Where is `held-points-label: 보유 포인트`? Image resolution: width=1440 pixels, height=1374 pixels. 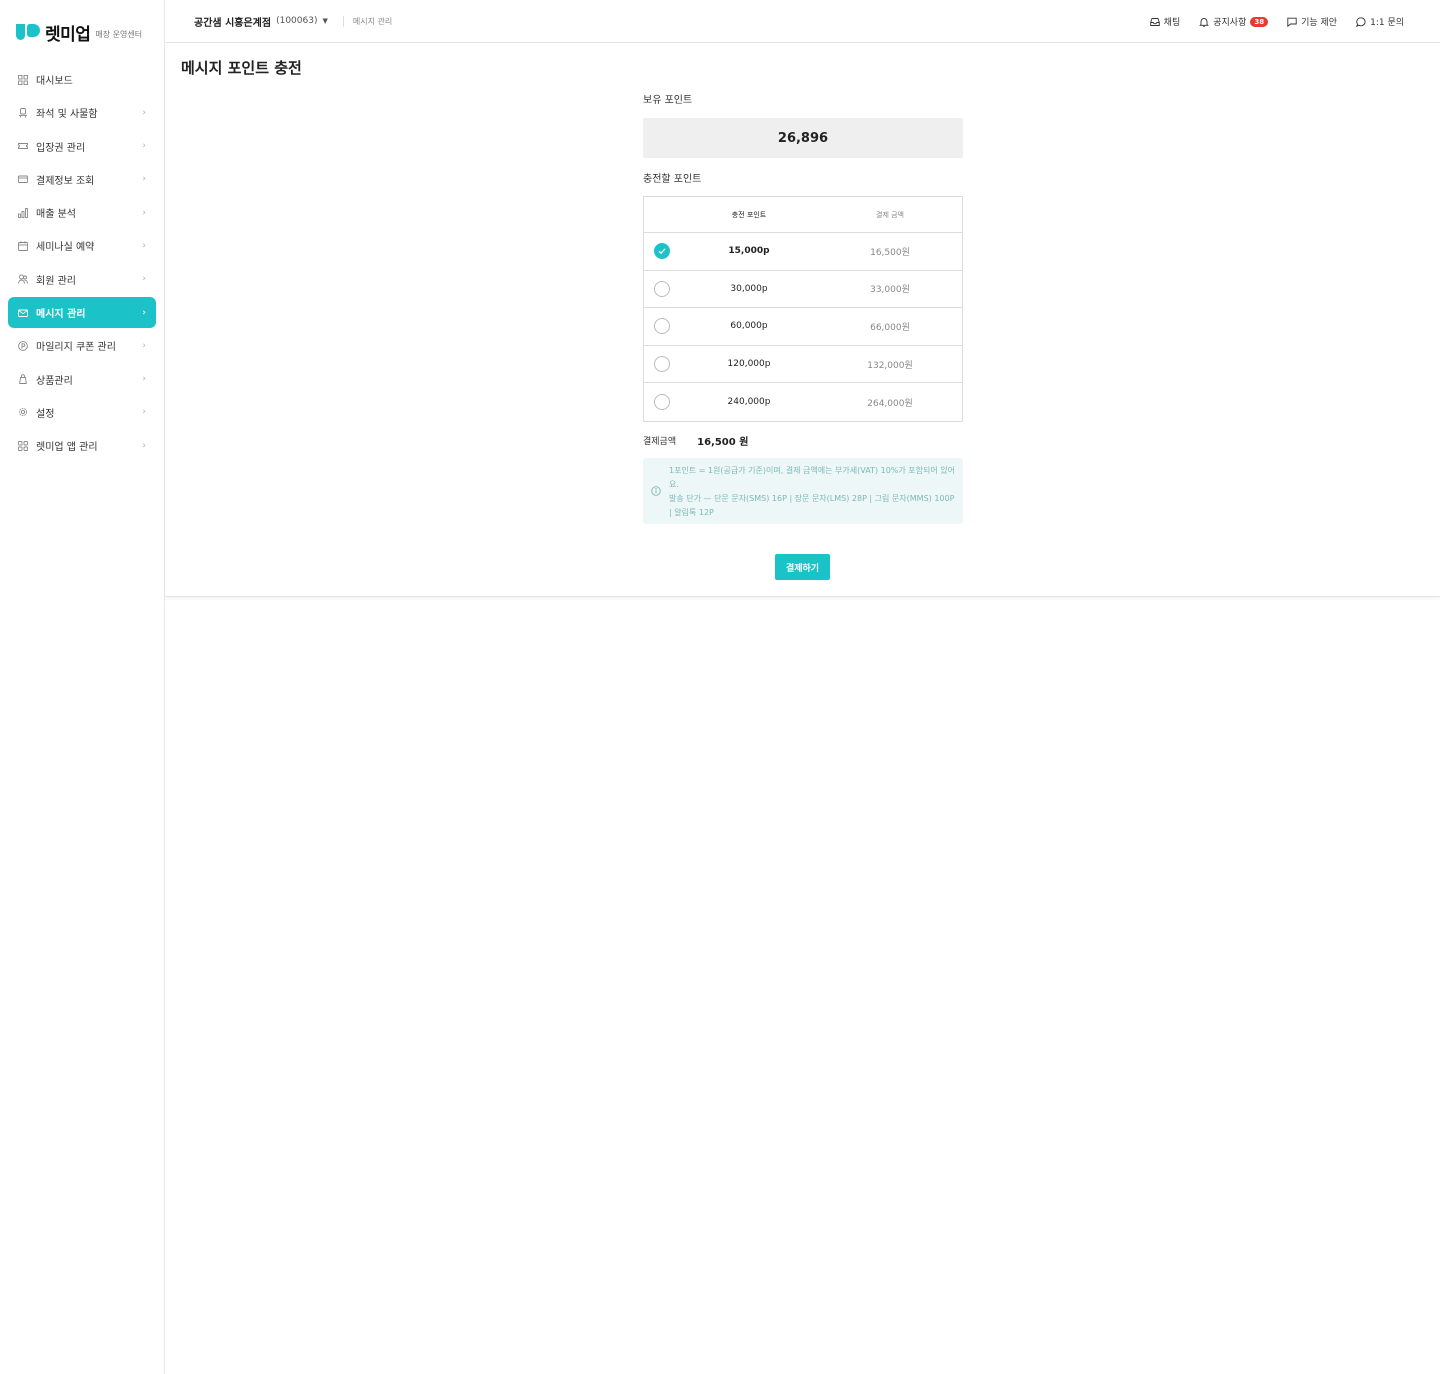 held-points-label: 보유 포인트 is located at coordinates (668, 100).